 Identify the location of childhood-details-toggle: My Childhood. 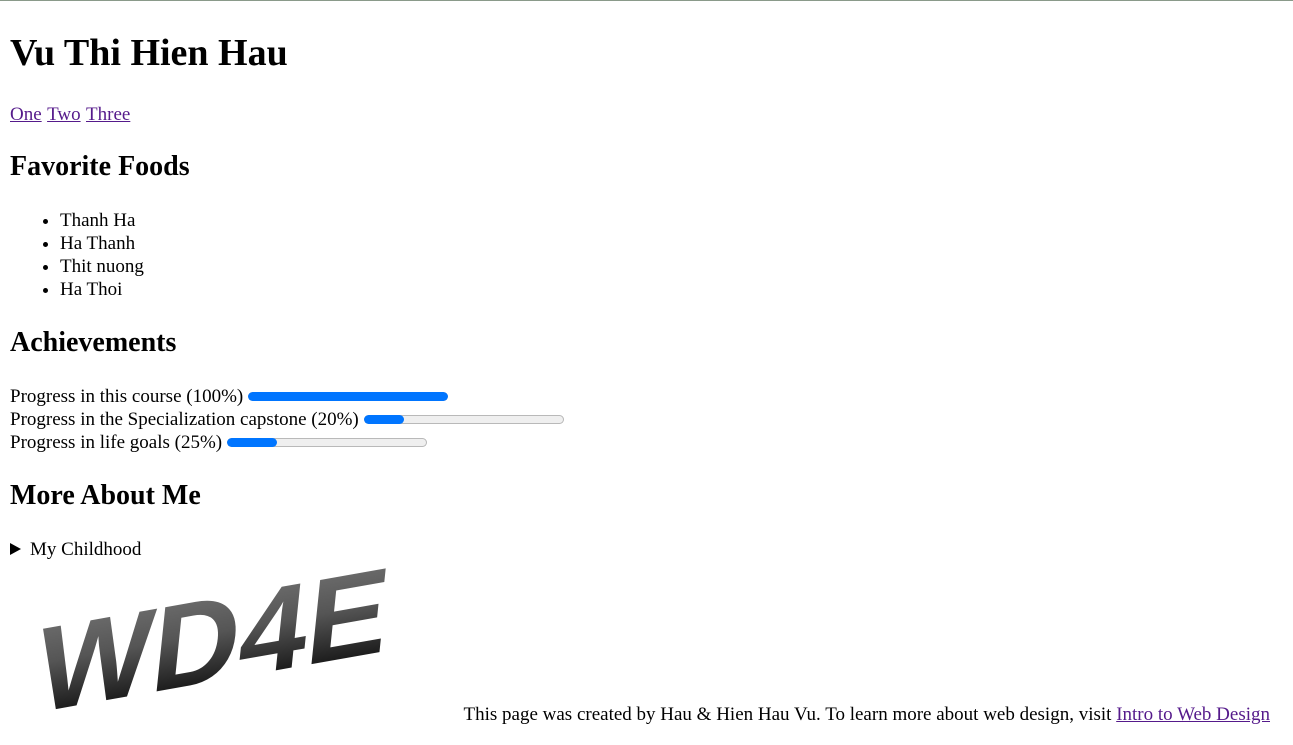
(75, 549).